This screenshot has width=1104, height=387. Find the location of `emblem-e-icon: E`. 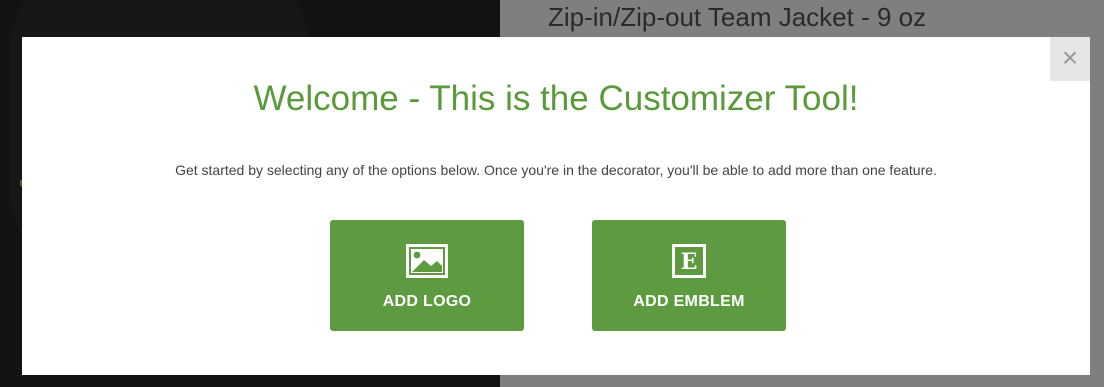

emblem-e-icon: E is located at coordinates (689, 263).